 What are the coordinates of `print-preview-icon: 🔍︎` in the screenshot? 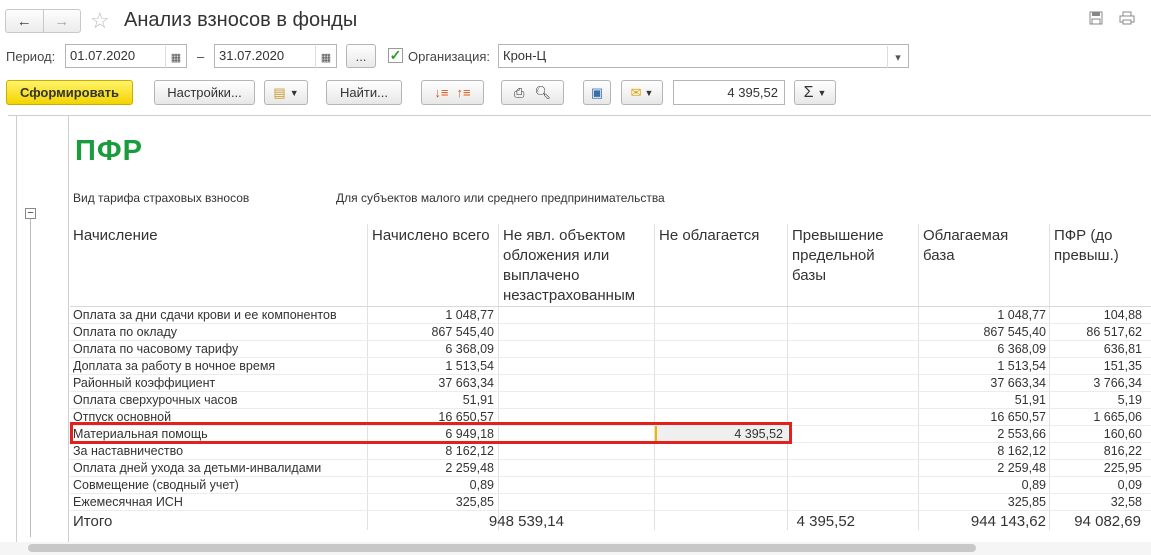 It's located at (542, 93).